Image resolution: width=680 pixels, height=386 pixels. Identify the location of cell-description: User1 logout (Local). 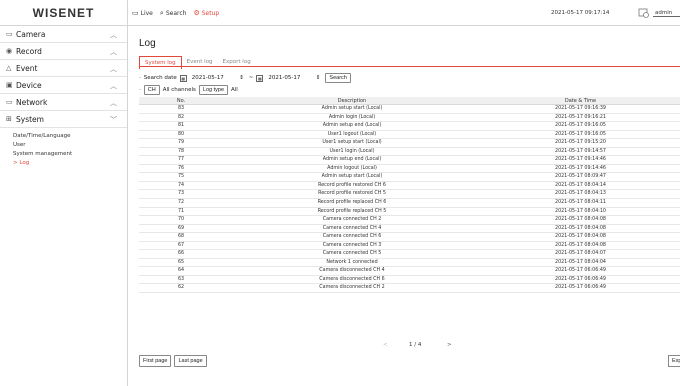
(352, 134).